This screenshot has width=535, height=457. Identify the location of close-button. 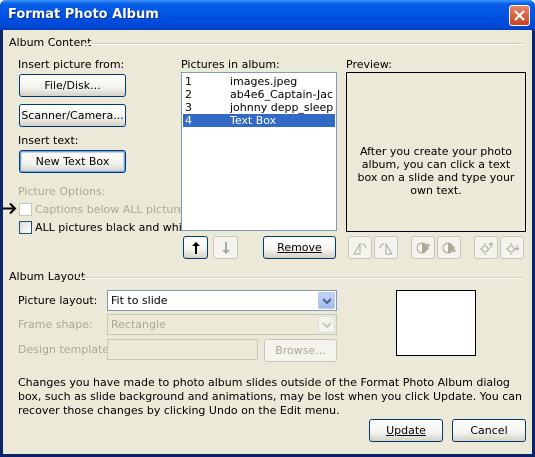
(519, 15).